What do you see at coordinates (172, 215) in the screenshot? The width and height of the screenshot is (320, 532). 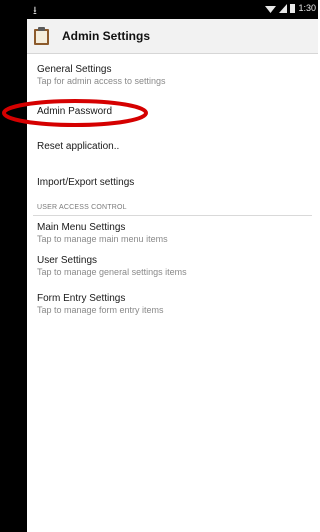 I see `section-divider` at bounding box center [172, 215].